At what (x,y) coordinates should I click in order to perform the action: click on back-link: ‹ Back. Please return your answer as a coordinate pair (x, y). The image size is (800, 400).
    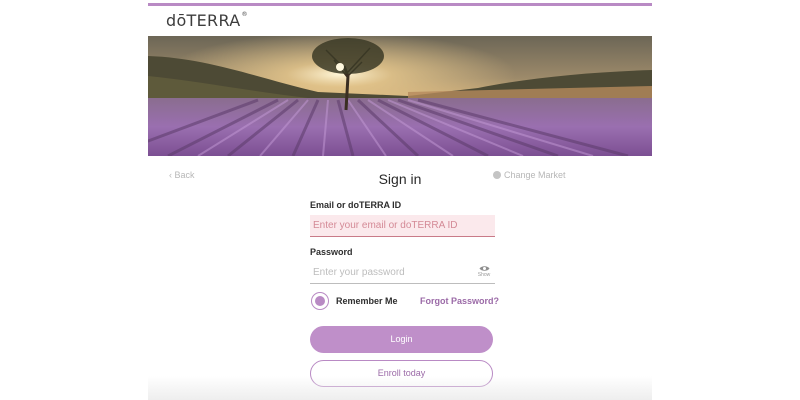
    Looking at the image, I should click on (182, 175).